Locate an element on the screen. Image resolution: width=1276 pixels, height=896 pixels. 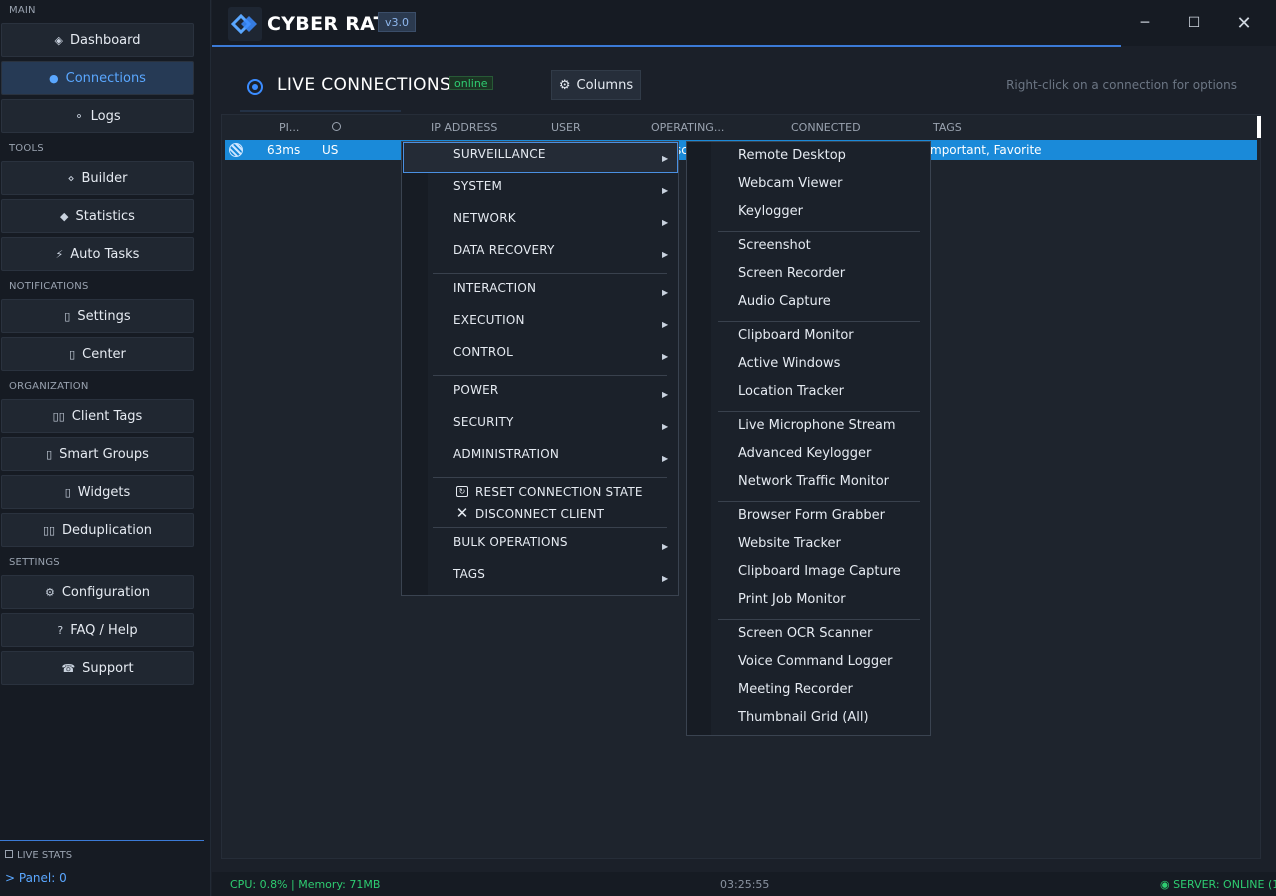
submenu-item-live-microphone: Live Microphone Stream is located at coordinates (817, 425).